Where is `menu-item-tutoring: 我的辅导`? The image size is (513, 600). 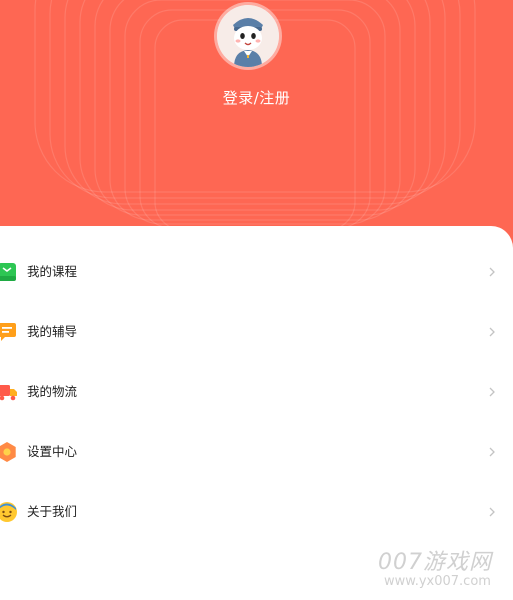
menu-item-tutoring: 我的辅导 is located at coordinates (256, 334).